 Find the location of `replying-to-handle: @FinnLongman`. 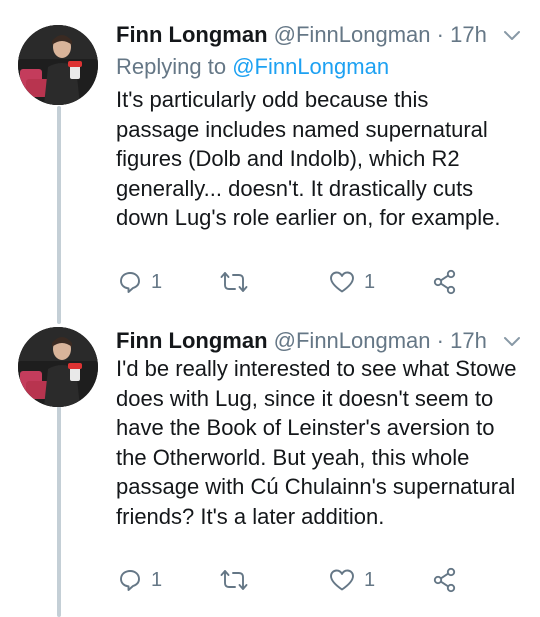

replying-to-handle: @FinnLongman is located at coordinates (310, 66).